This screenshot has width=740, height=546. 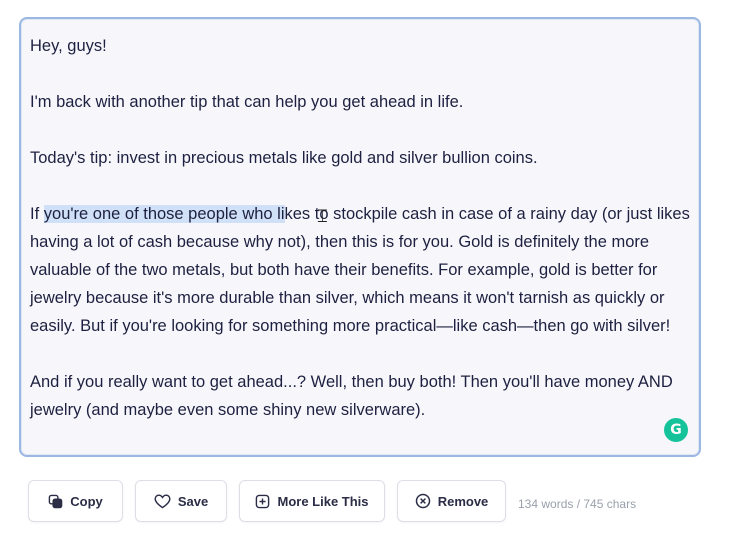 I want to click on save-button: Save, so click(x=181, y=501).